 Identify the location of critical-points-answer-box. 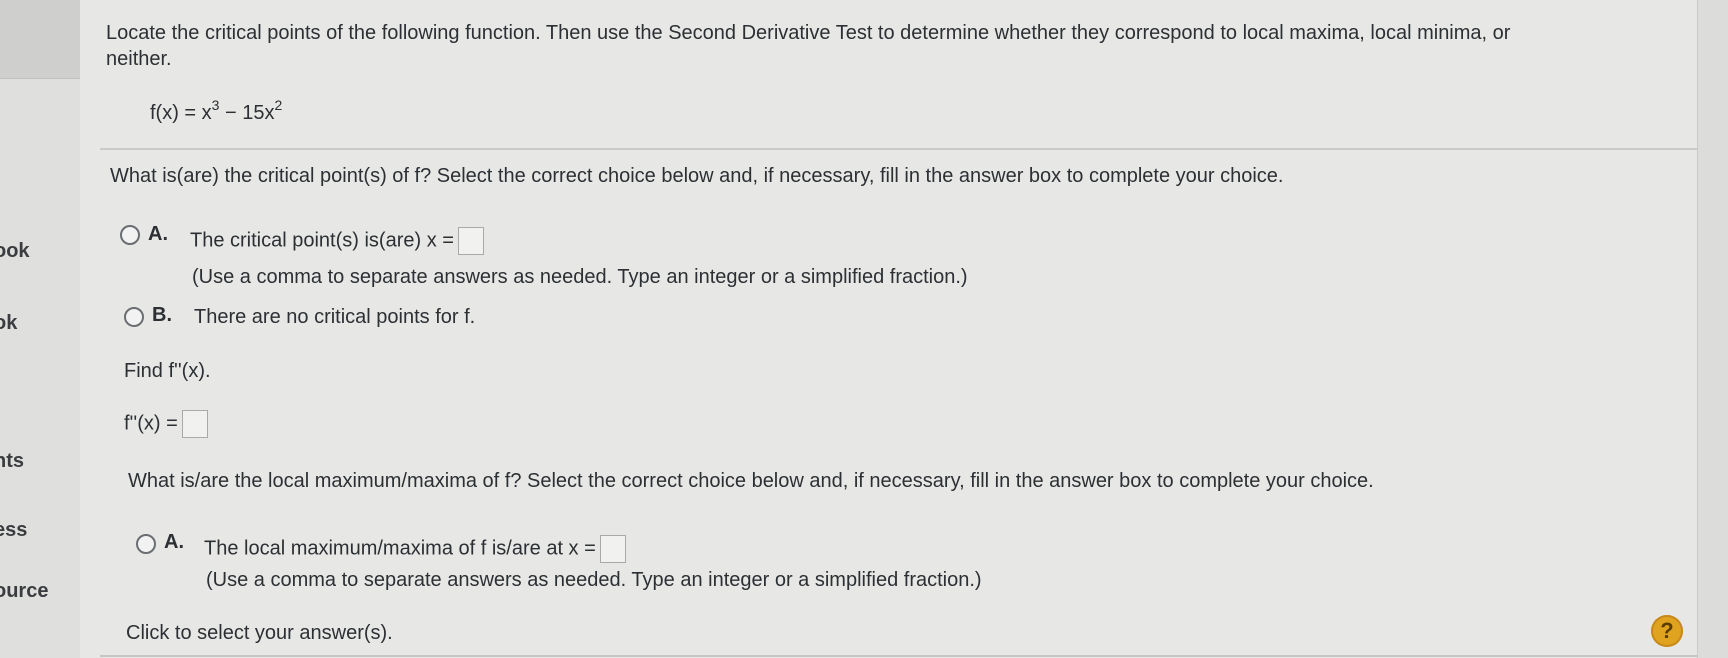
(470, 241).